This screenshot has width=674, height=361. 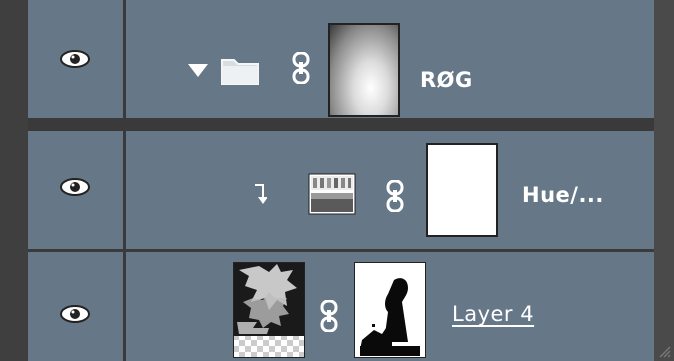 What do you see at coordinates (332, 194) in the screenshot?
I see `hue-saturation-adjustment-icon` at bounding box center [332, 194].